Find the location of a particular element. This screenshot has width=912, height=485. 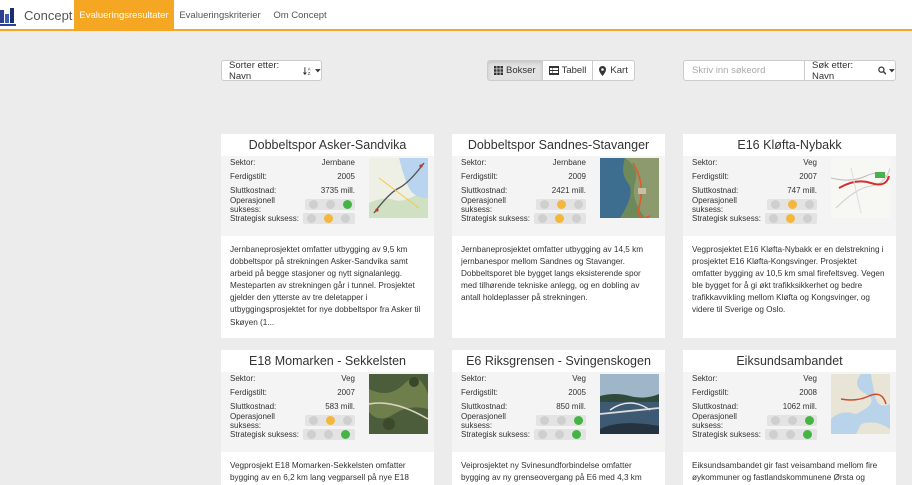

completed-value: 2008 is located at coordinates (808, 392).